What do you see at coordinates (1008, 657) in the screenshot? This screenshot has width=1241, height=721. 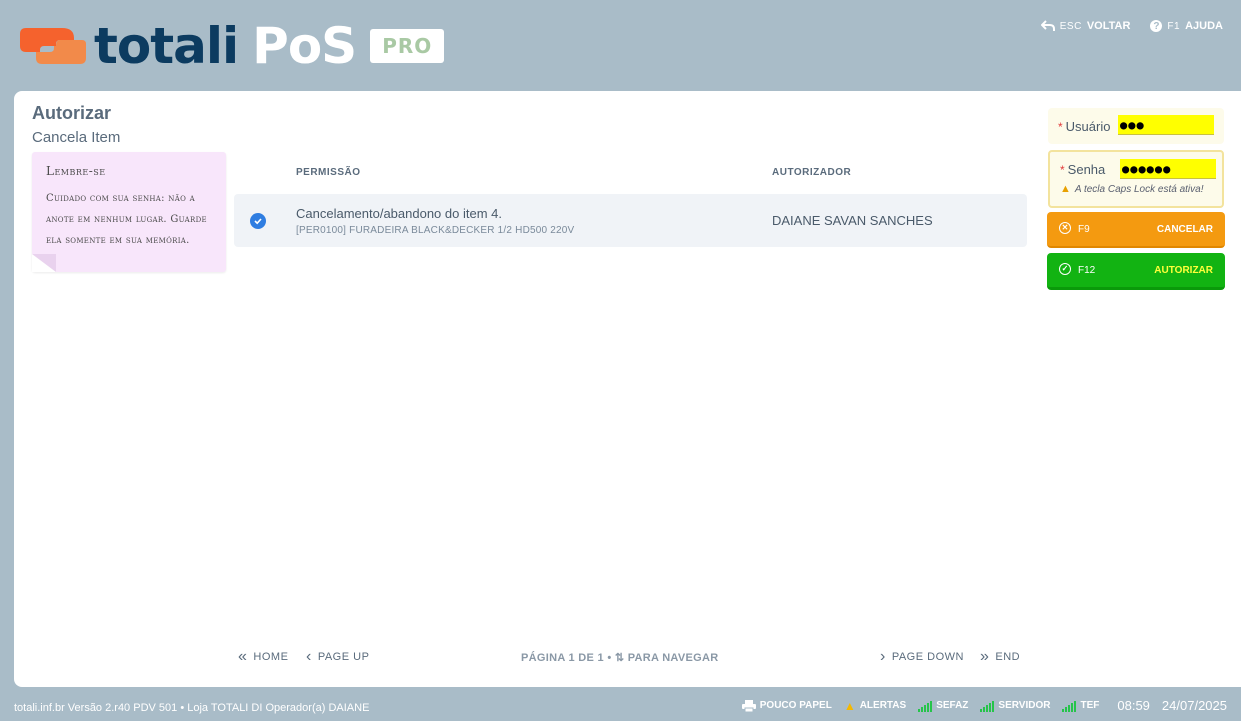 I see `pager-end-label: END` at bounding box center [1008, 657].